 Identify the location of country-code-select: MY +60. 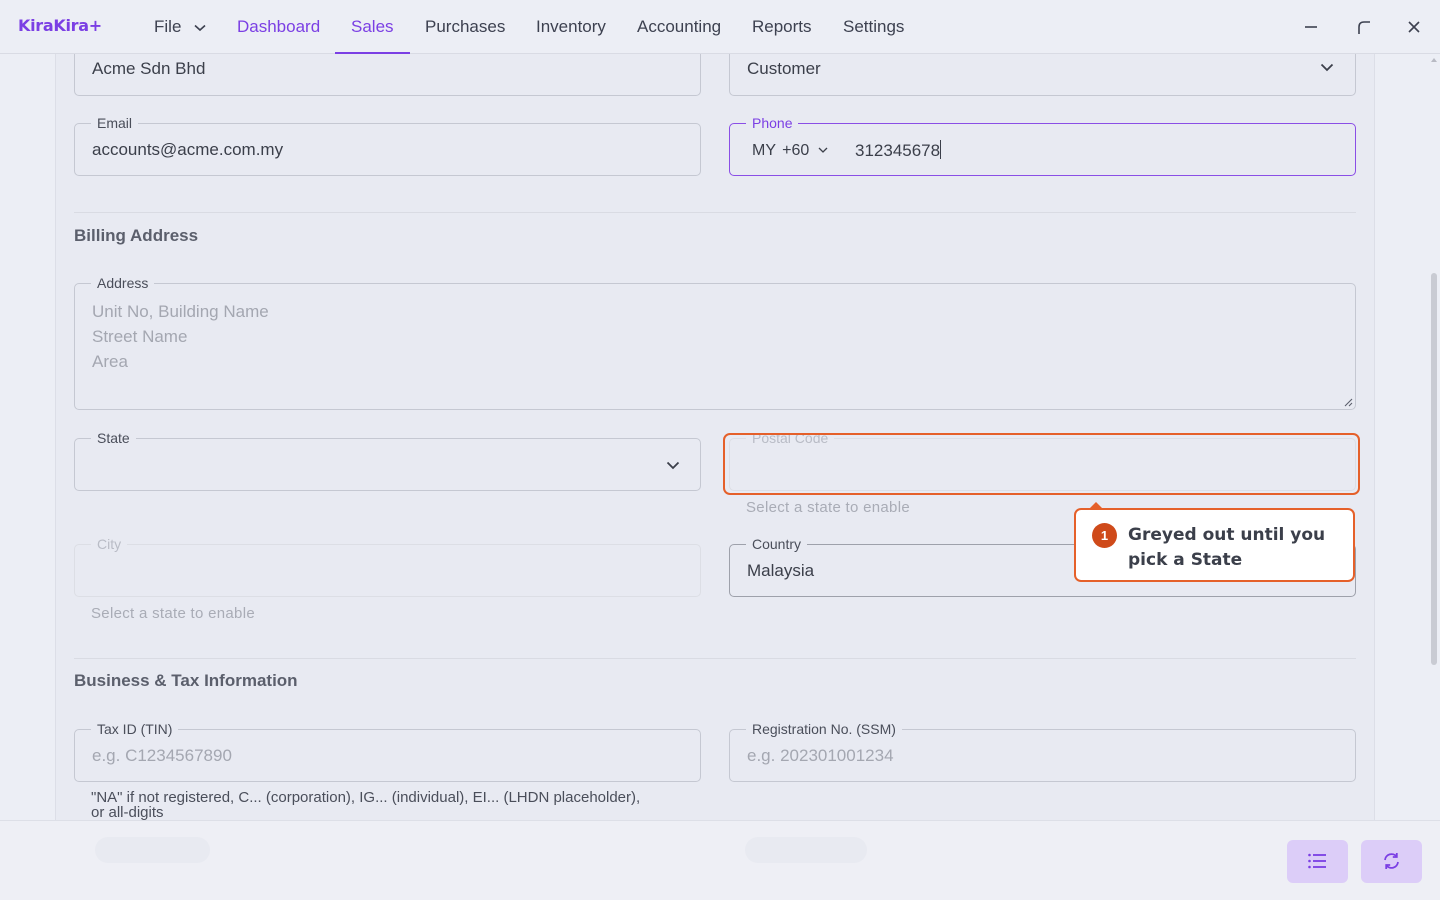
(790, 151).